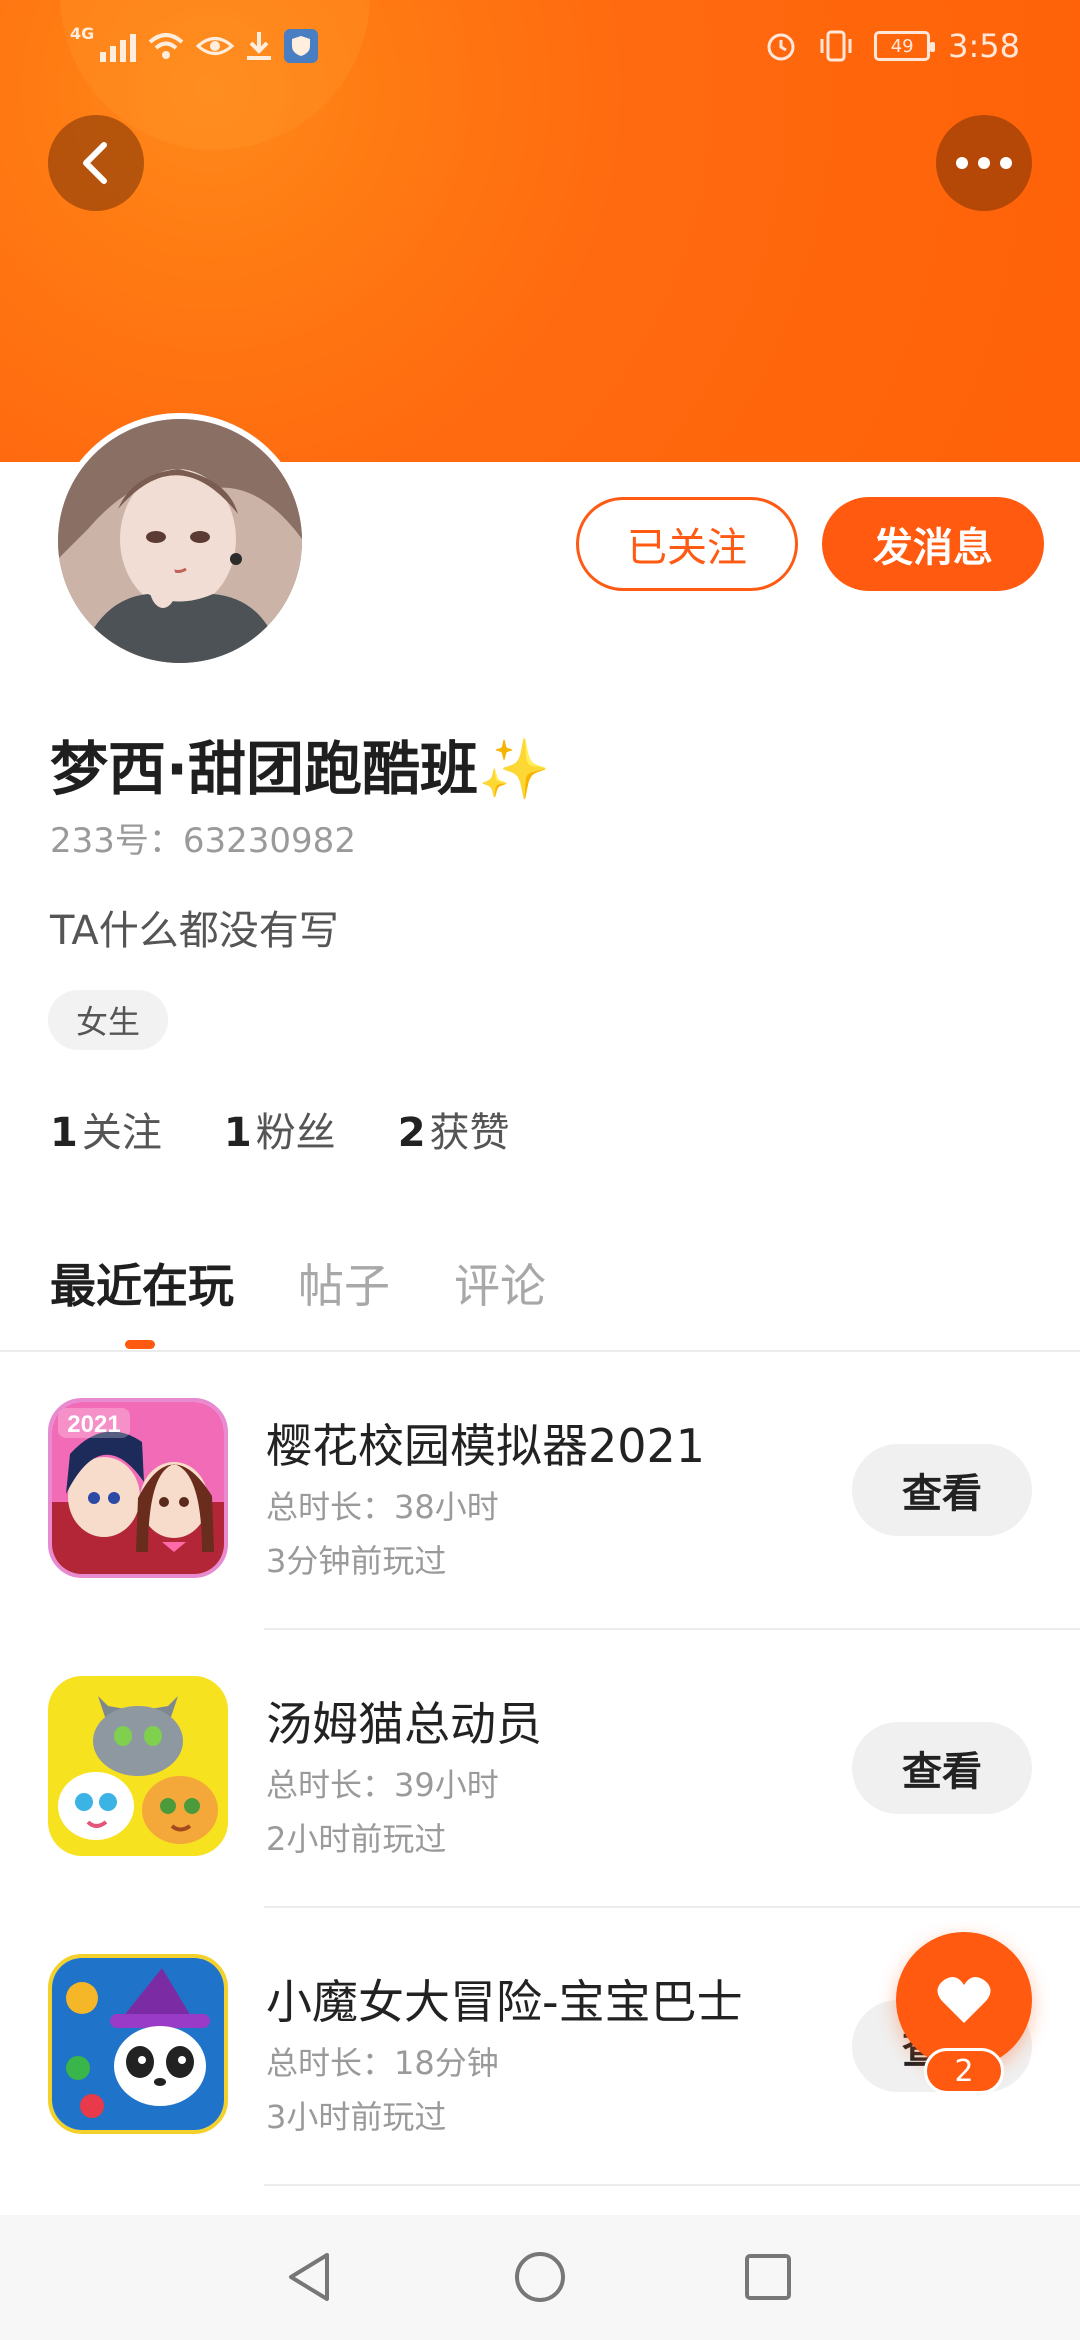  Describe the element at coordinates (142, 1283) in the screenshot. I see `tab-recently-played: 最近在玩` at that location.